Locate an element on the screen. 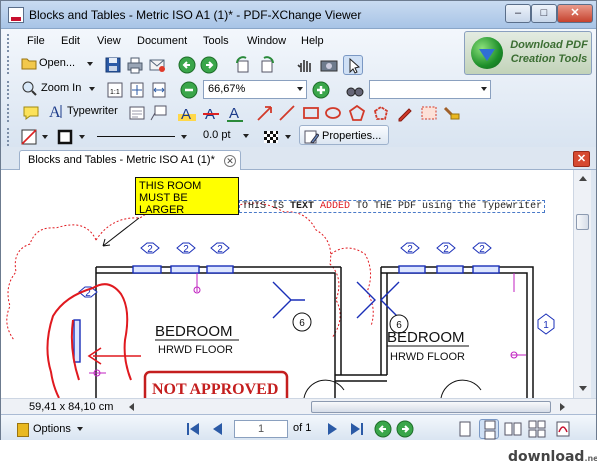 Image resolution: width=597 pixels, height=470 pixels. tag-marker: 6 is located at coordinates (302, 322).